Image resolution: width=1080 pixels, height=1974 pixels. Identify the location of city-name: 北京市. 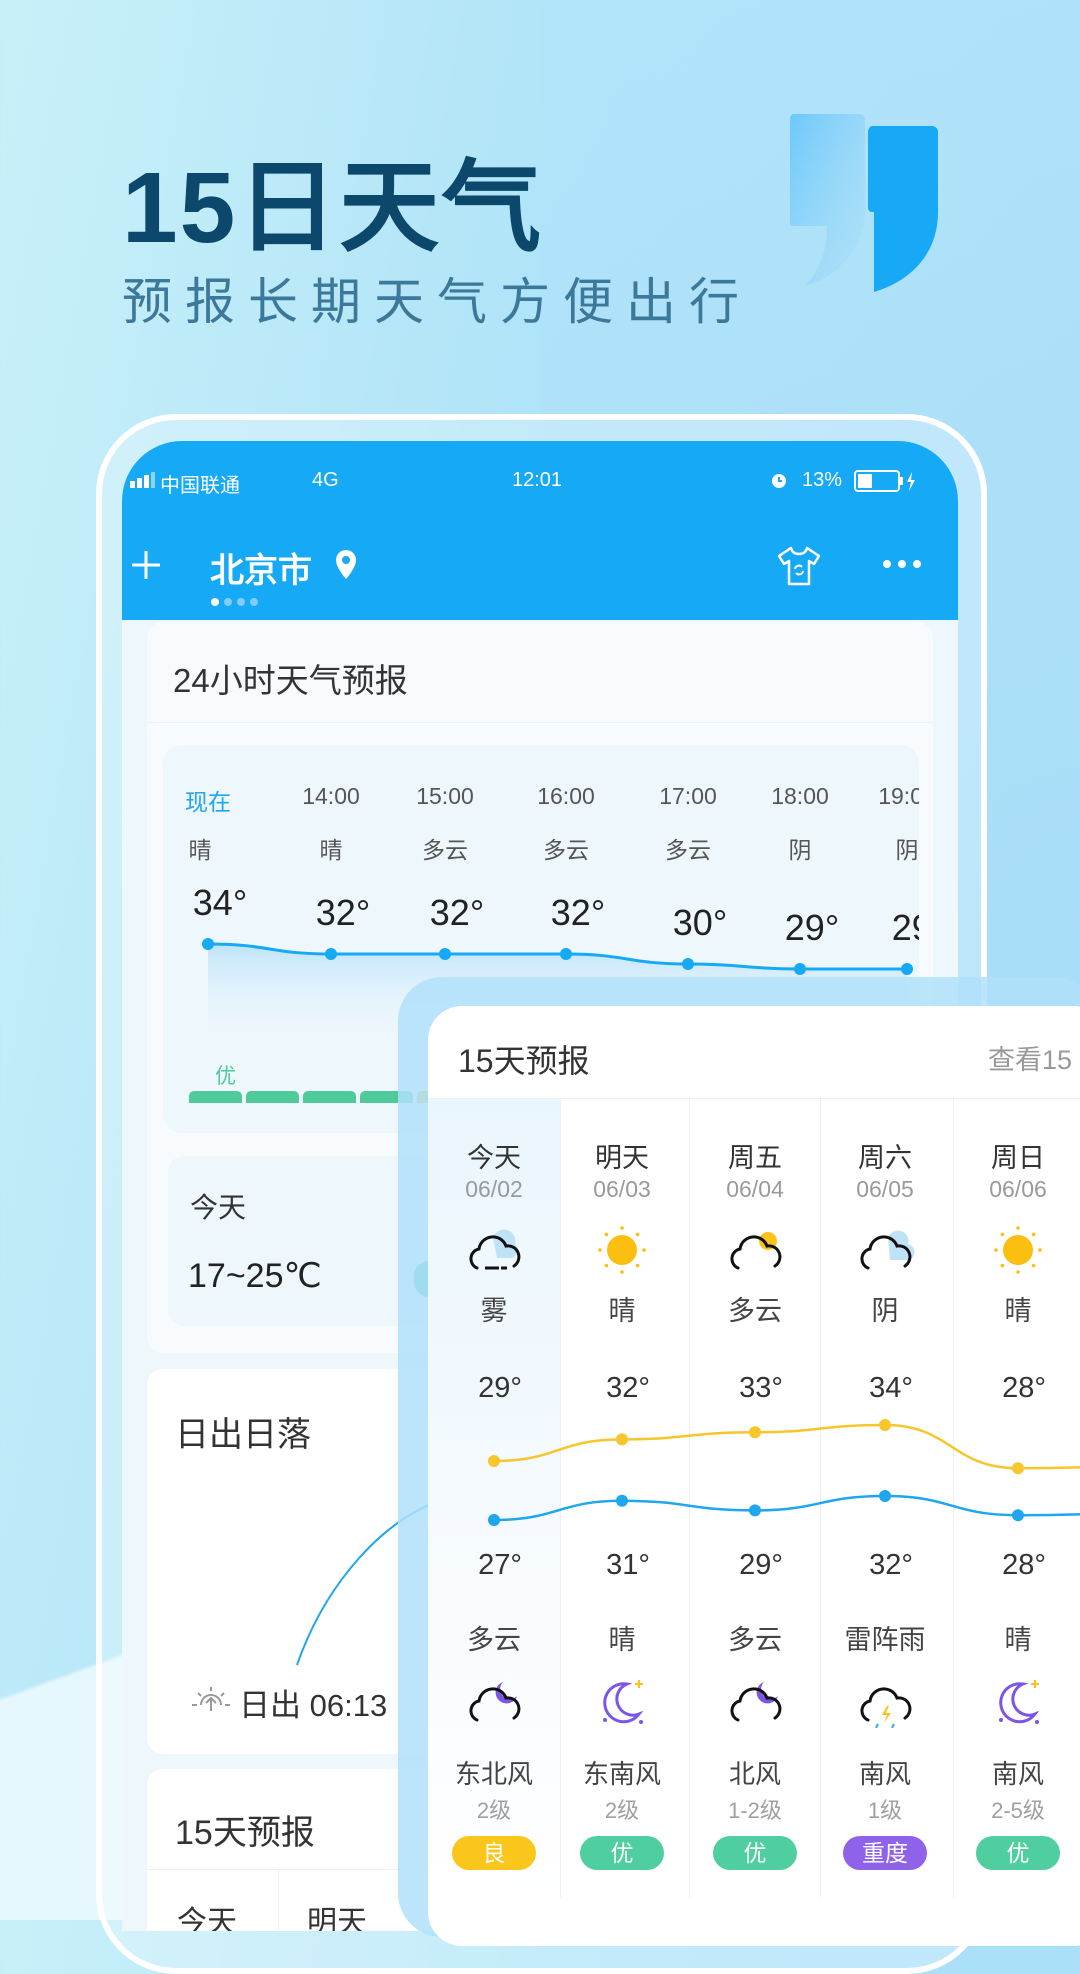
(261, 567).